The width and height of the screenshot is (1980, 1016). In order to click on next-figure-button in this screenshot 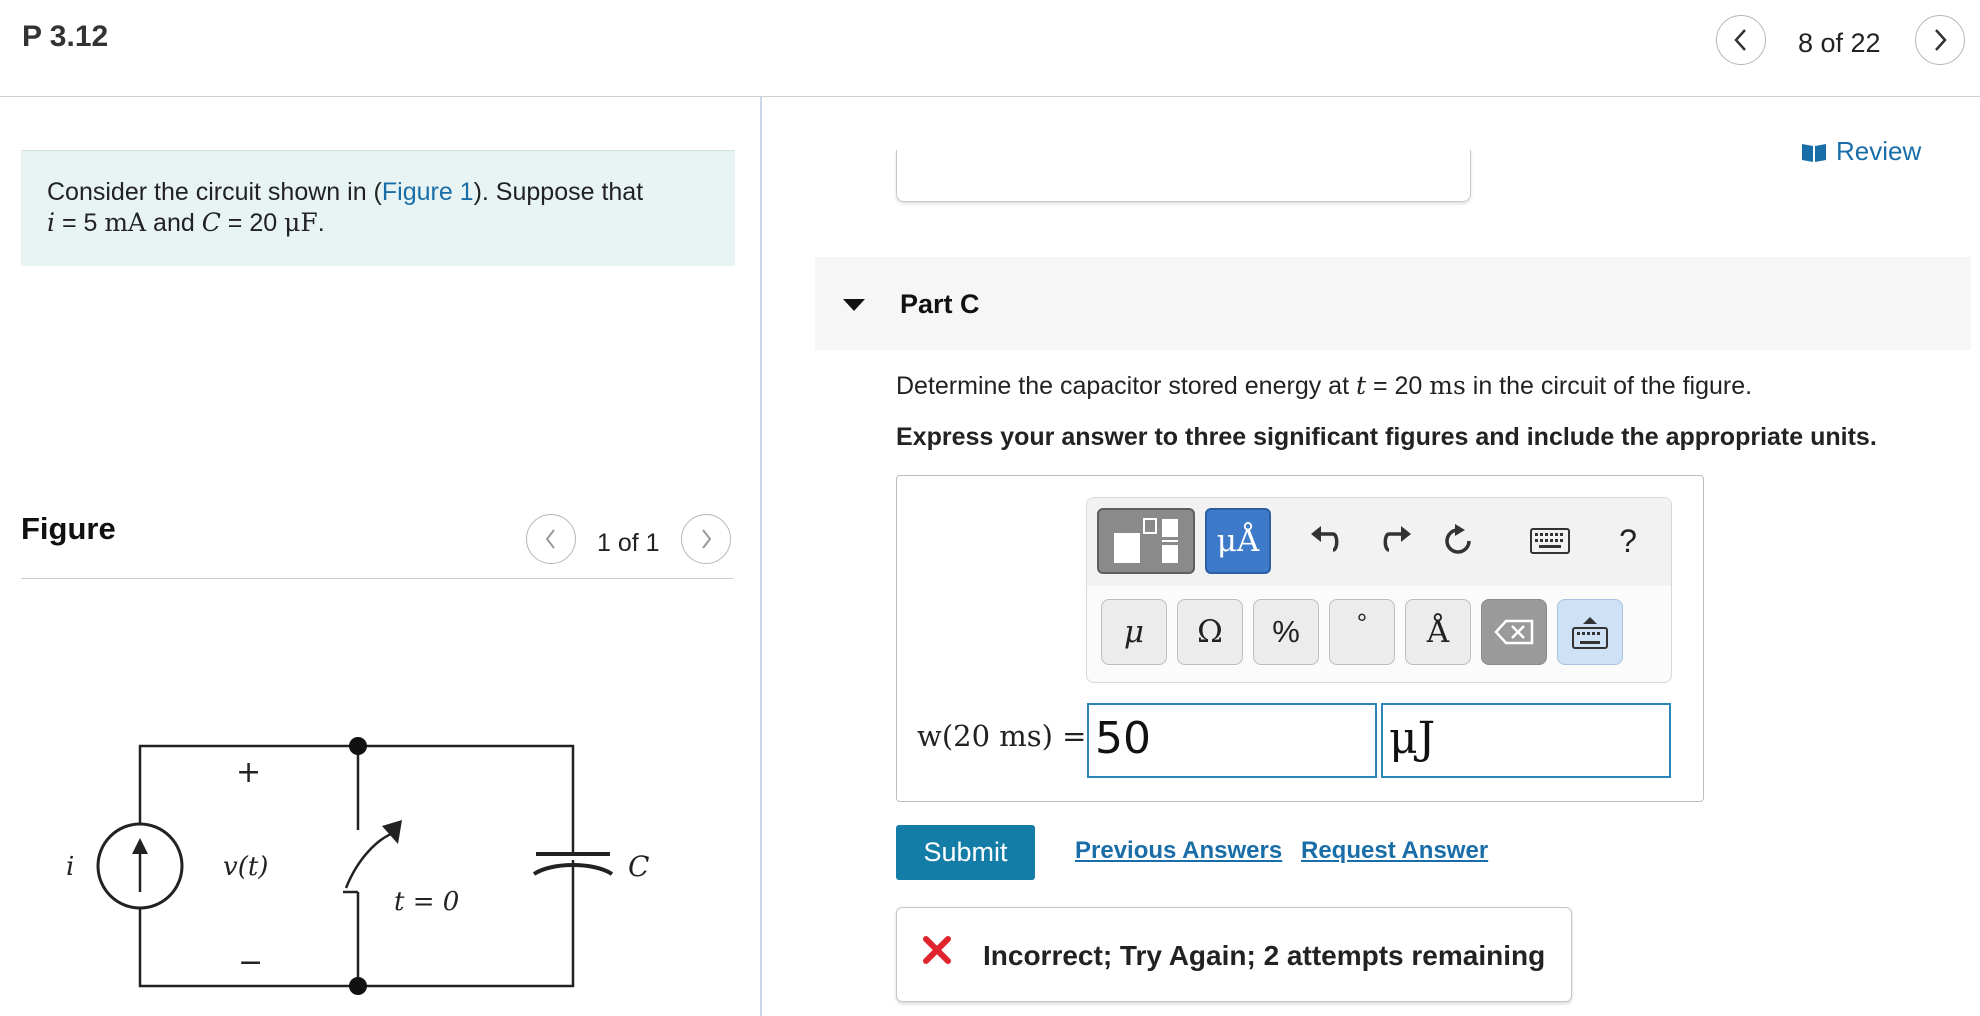, I will do `click(706, 539)`.